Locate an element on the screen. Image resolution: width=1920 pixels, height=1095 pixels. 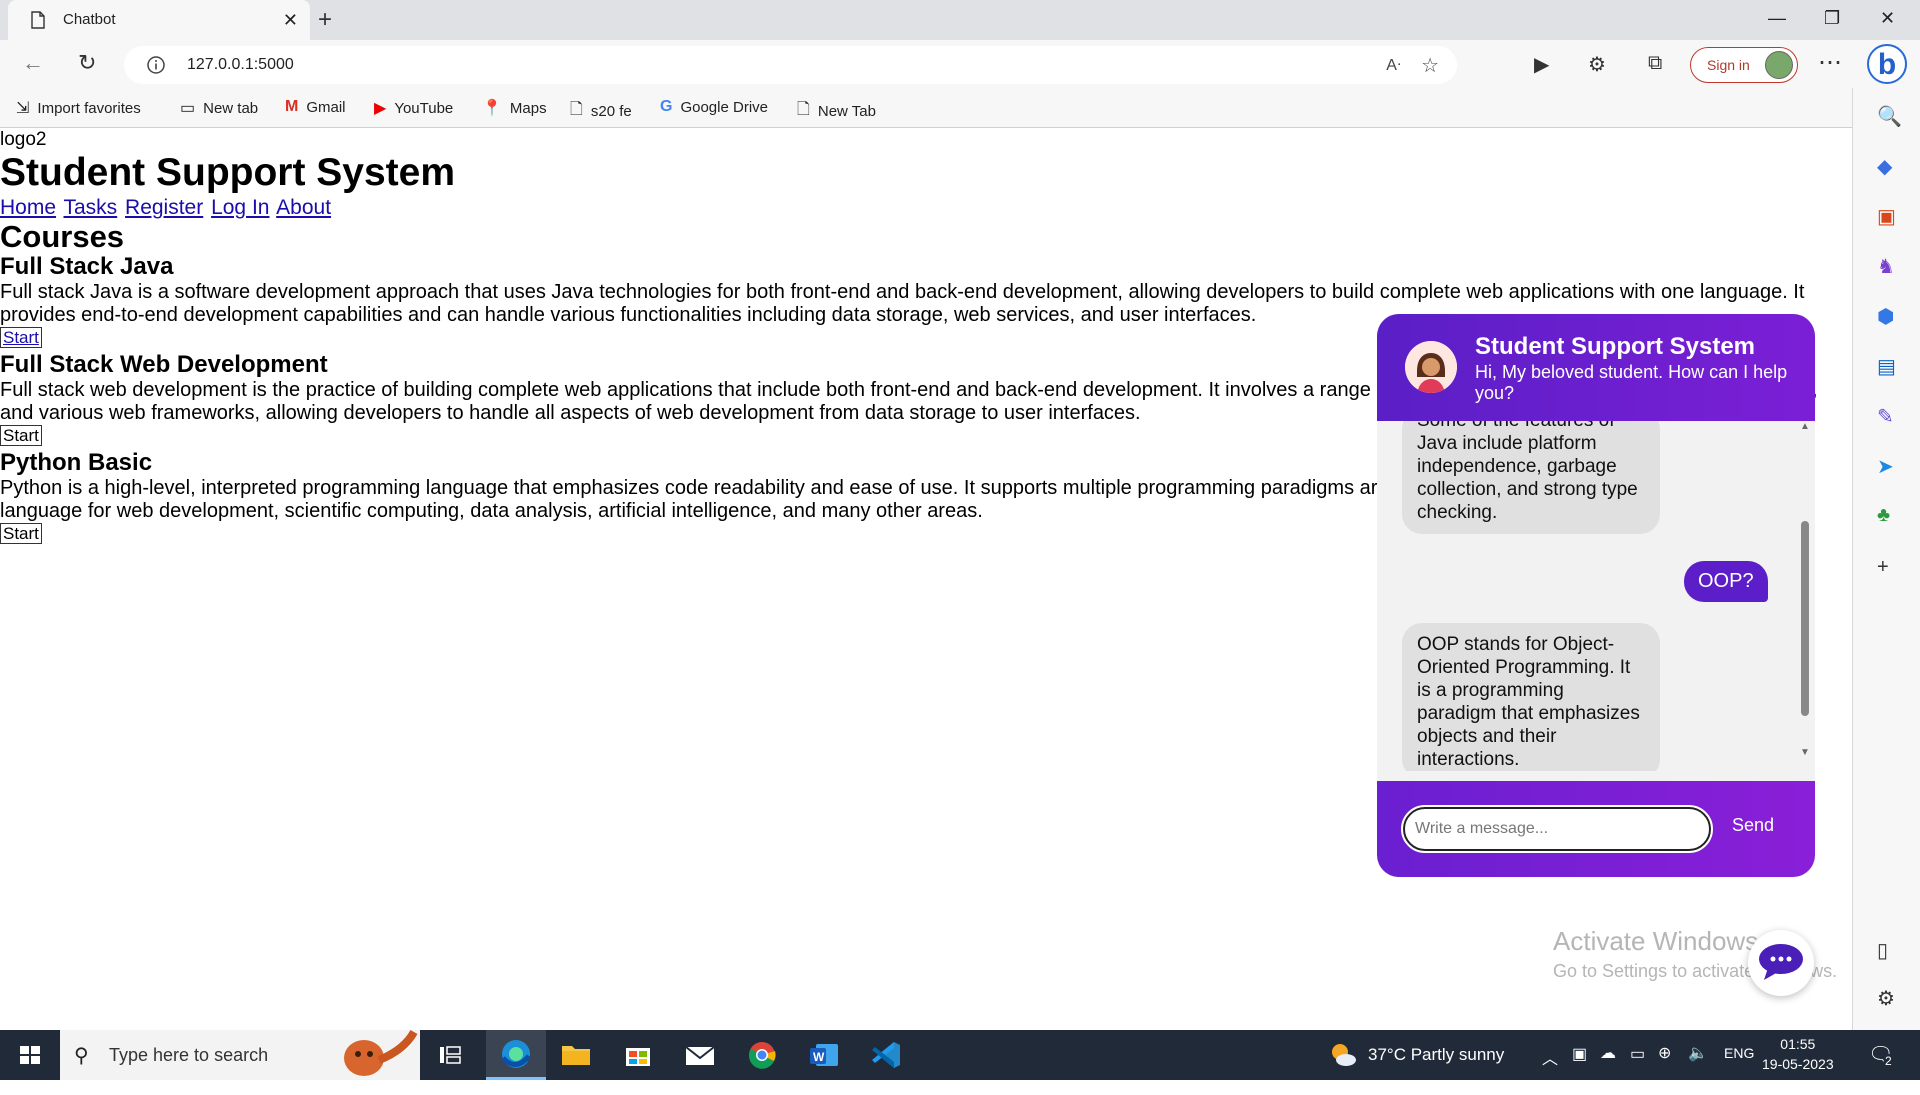
bookmark-youtube: ▶ YouTube is located at coordinates (413, 108).